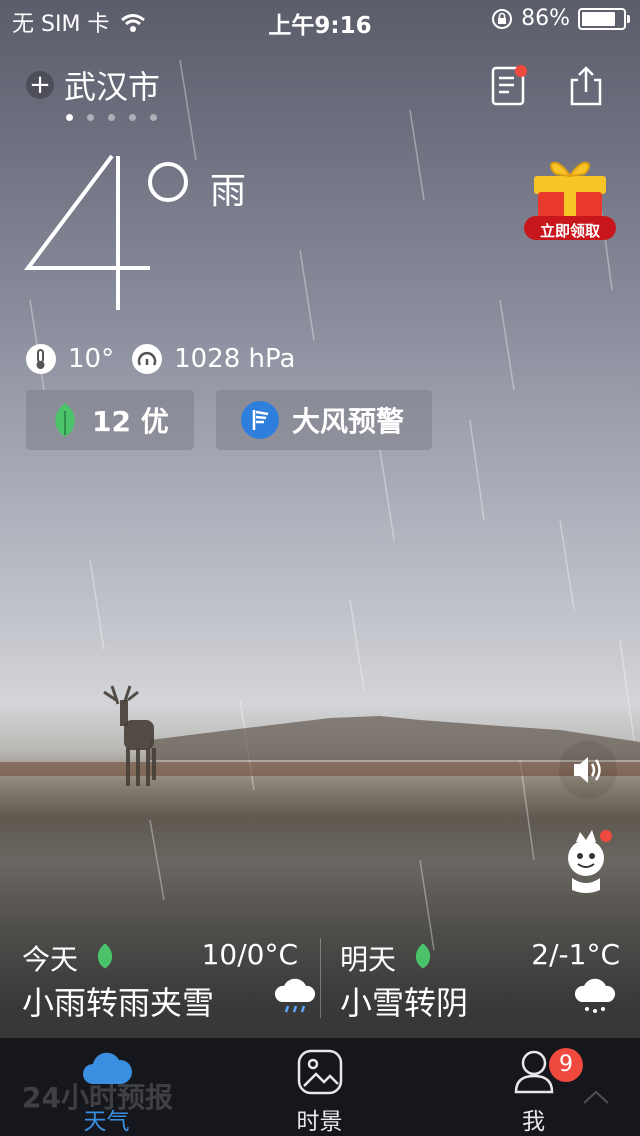 This screenshot has width=640, height=1136. I want to click on mascot-icon, so click(590, 861).